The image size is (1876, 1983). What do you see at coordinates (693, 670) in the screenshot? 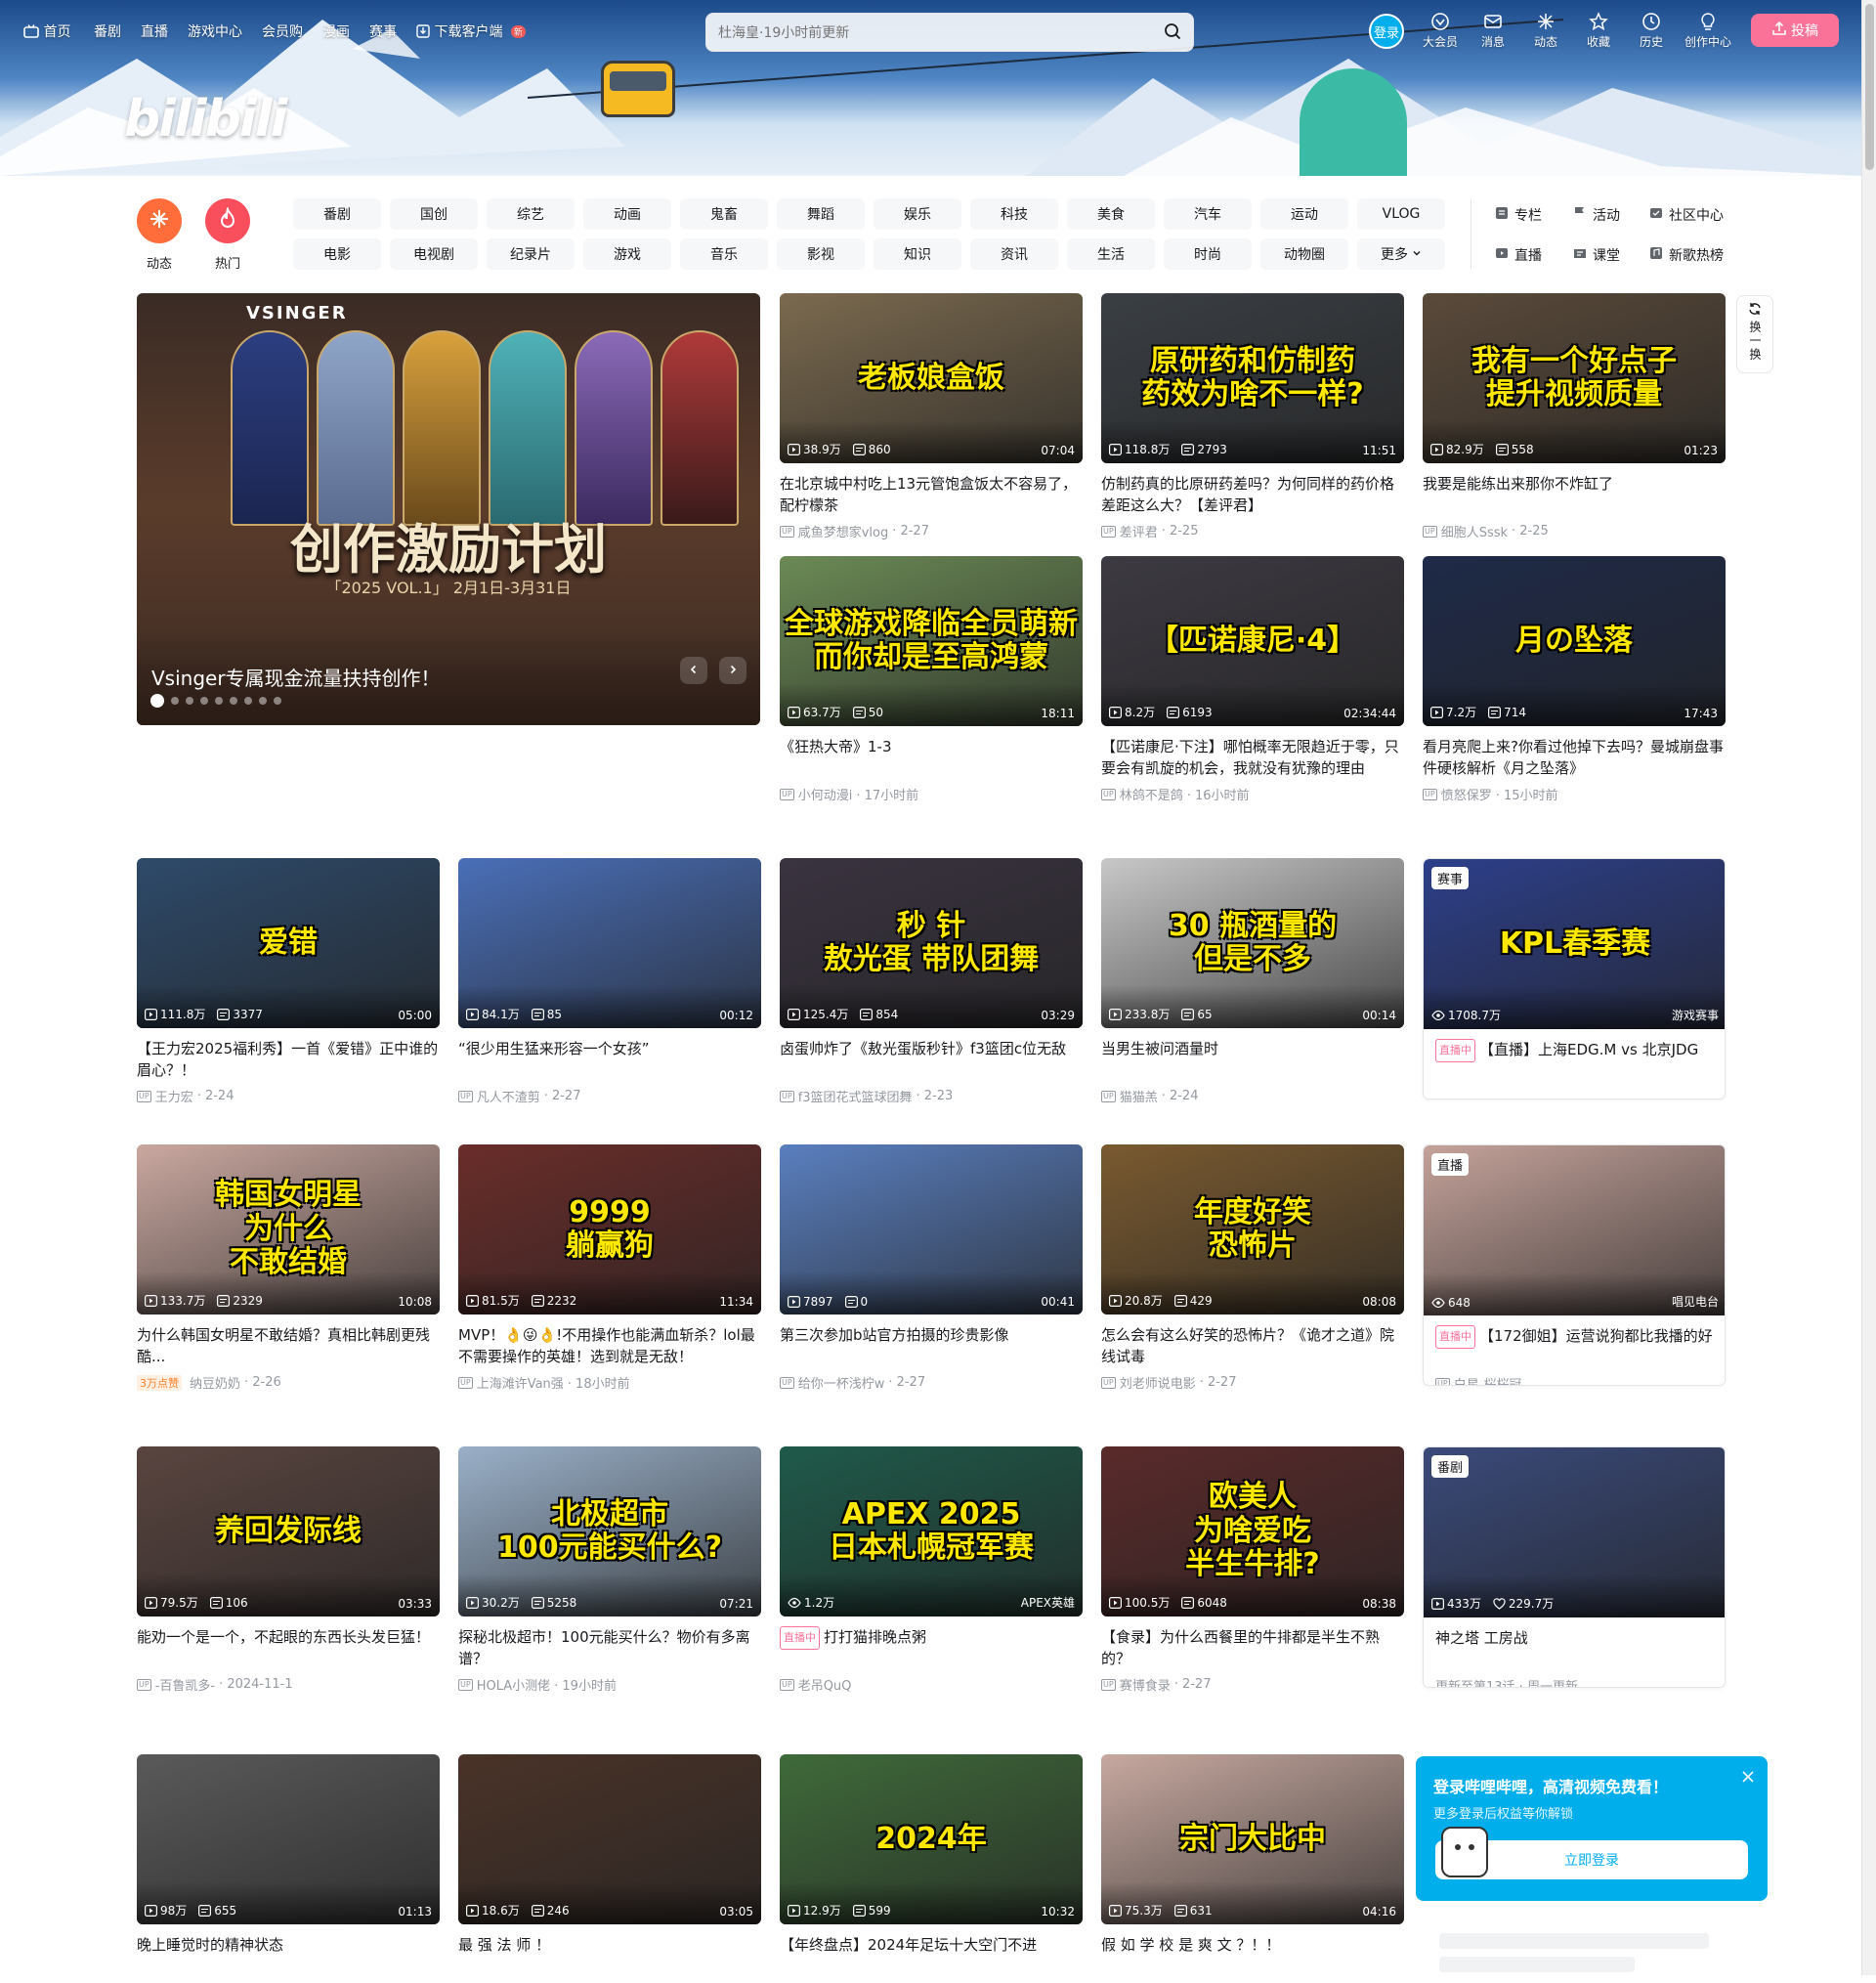
I see `carousel-prev-button` at bounding box center [693, 670].